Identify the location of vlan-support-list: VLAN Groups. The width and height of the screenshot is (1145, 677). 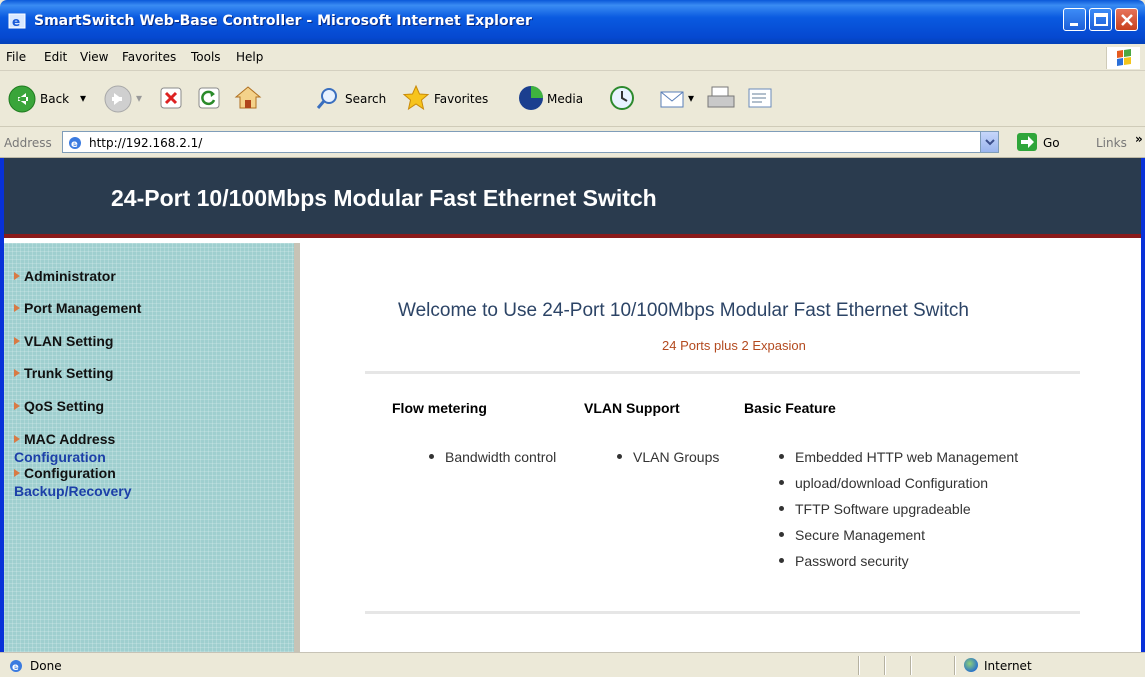
(668, 462).